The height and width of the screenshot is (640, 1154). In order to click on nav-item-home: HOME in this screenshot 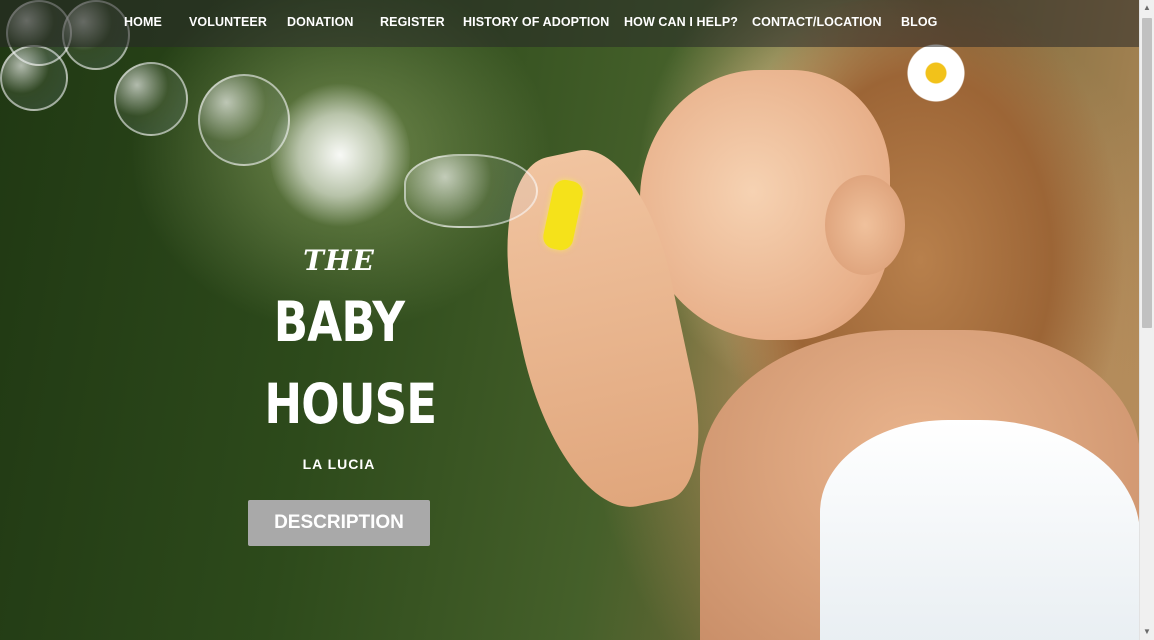, I will do `click(143, 22)`.